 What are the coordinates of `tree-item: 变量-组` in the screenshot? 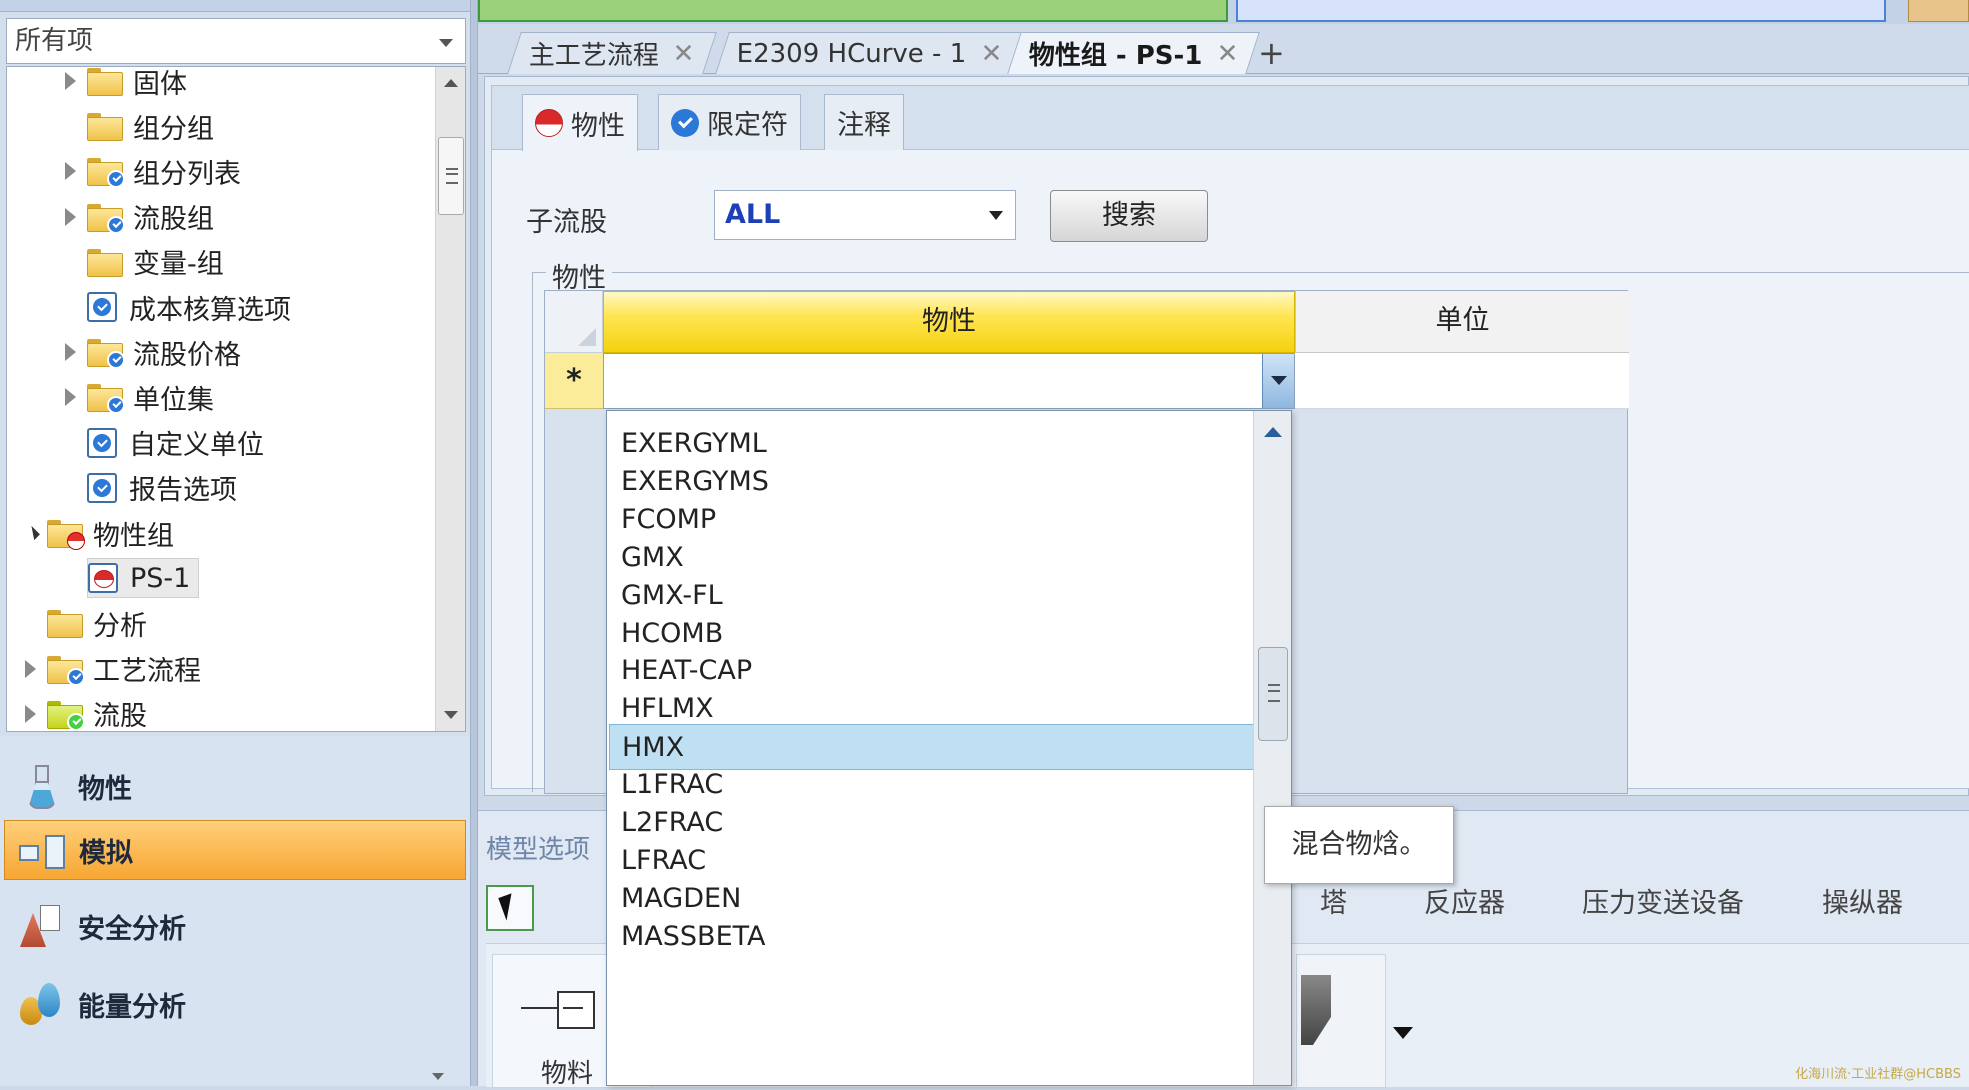 It's located at (145, 262).